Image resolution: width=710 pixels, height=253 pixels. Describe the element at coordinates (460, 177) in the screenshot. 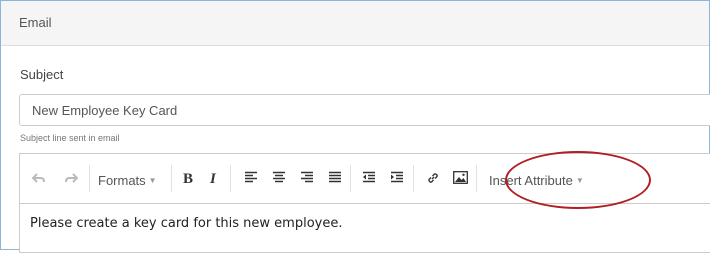

I see `image-icon` at that location.